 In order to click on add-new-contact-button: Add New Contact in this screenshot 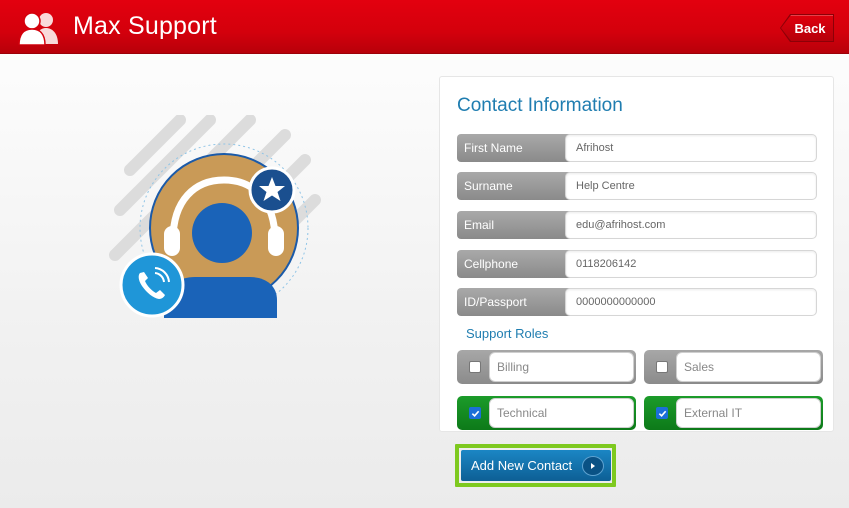, I will do `click(536, 465)`.